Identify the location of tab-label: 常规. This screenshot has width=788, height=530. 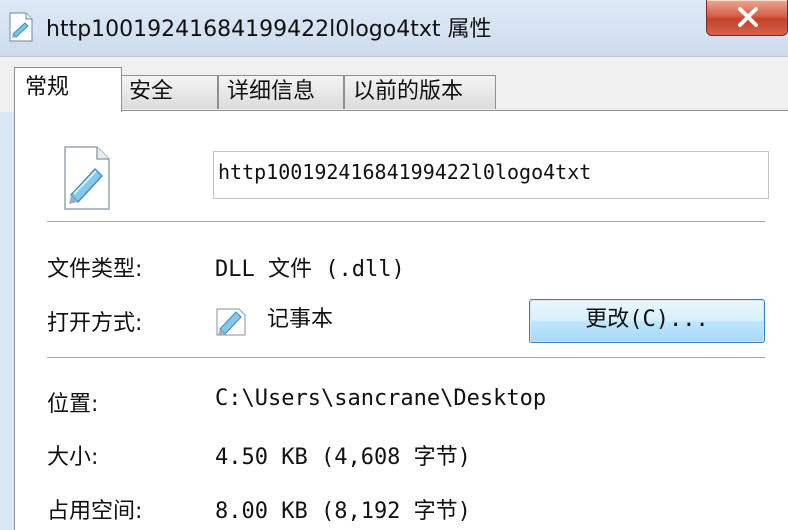
(47, 87).